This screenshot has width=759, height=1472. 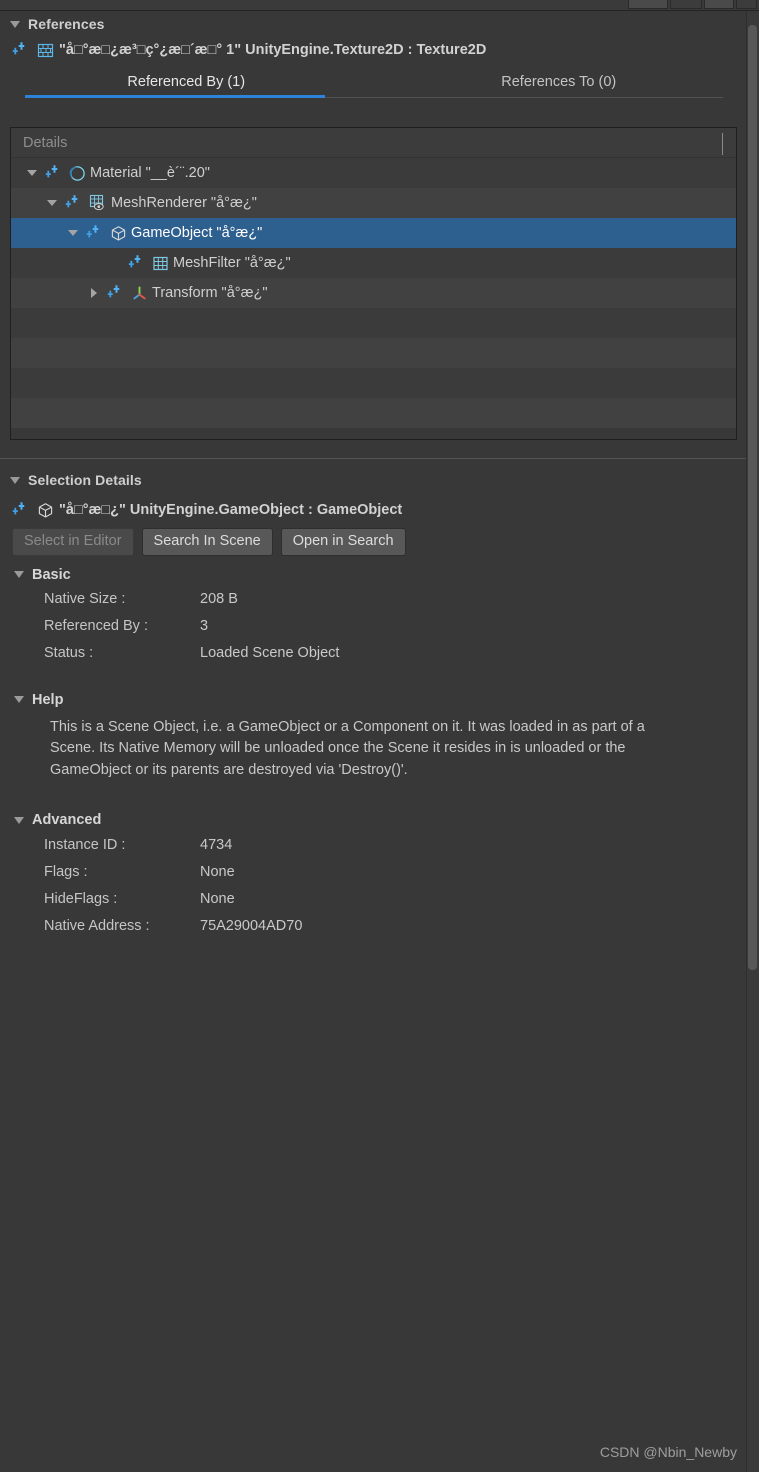 I want to click on property-row-hideflags: HideFlags : None, so click(x=372, y=898).